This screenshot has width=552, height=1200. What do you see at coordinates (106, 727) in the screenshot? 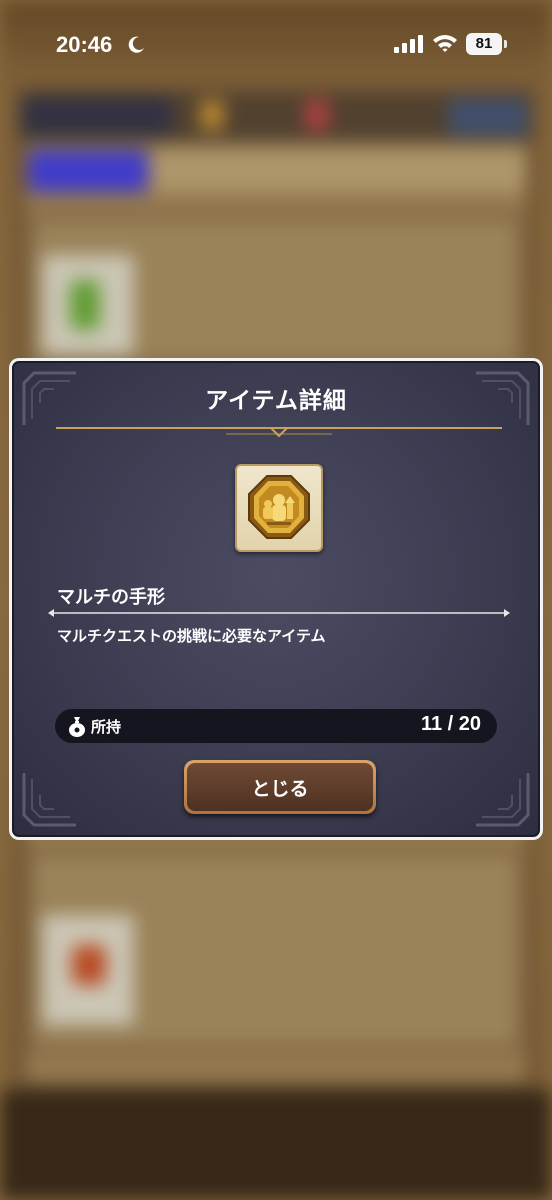
I see `ownership-label: 所持` at bounding box center [106, 727].